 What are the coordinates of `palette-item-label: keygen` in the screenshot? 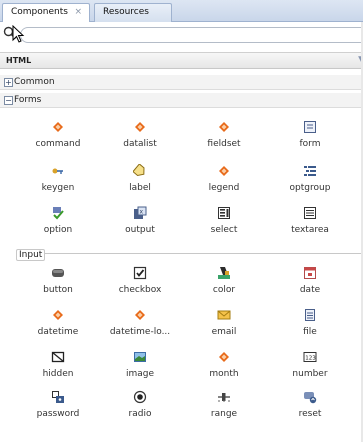 It's located at (58, 188).